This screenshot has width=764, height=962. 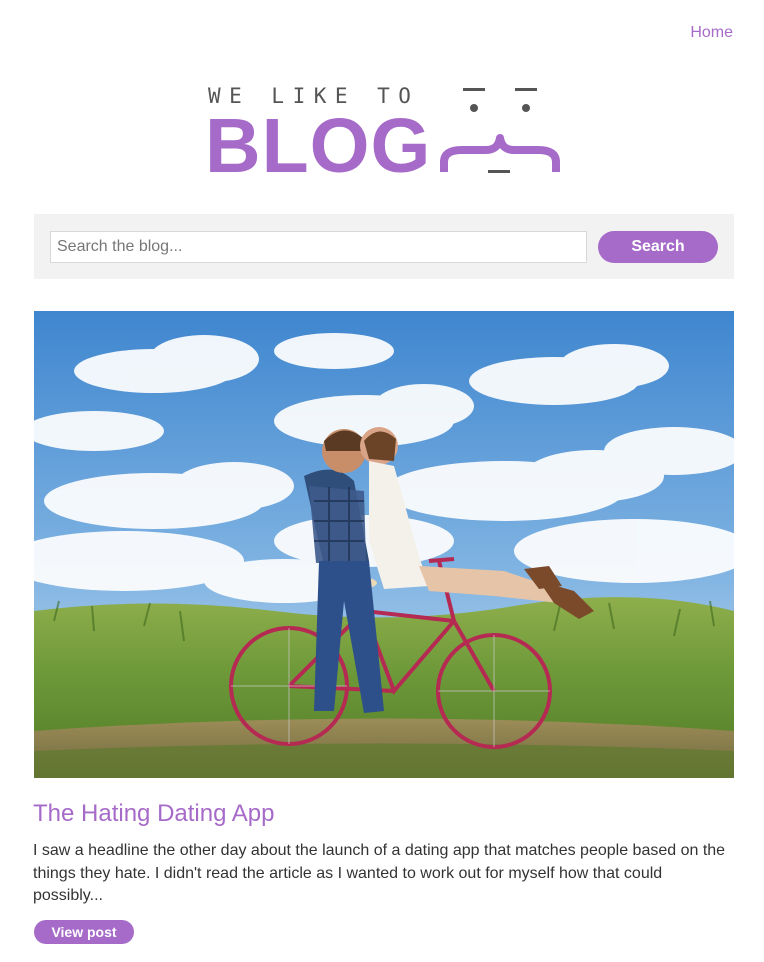 I want to click on post-title: The Hating Dating App, so click(x=154, y=814).